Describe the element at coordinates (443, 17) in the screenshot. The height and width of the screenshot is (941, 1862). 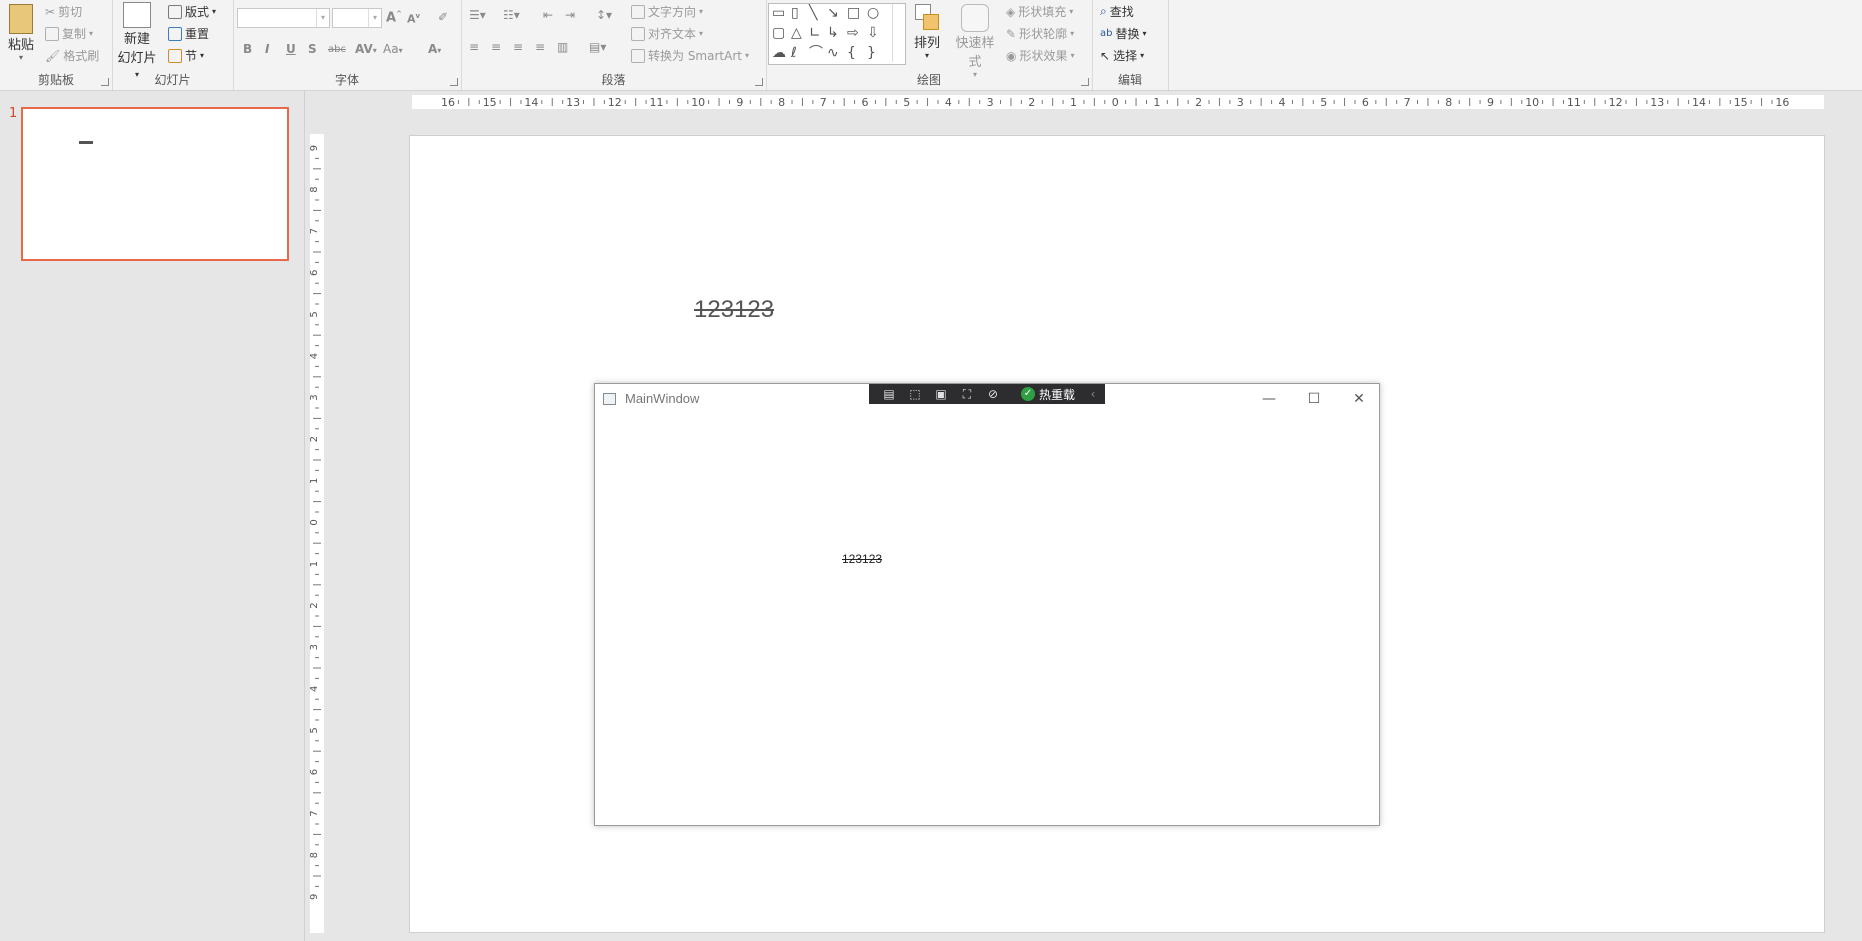
I see `clear-format-icon: ✐` at that location.